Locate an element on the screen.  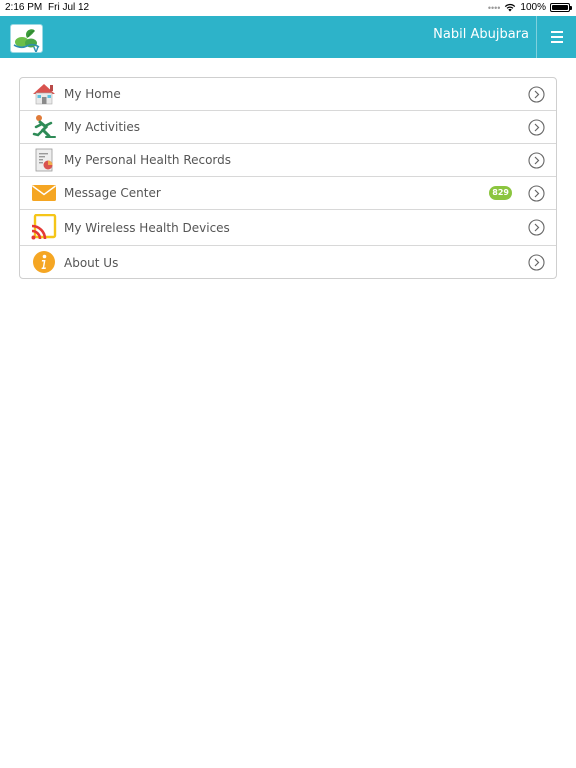
hamburger-menu-icon is located at coordinates (556, 37).